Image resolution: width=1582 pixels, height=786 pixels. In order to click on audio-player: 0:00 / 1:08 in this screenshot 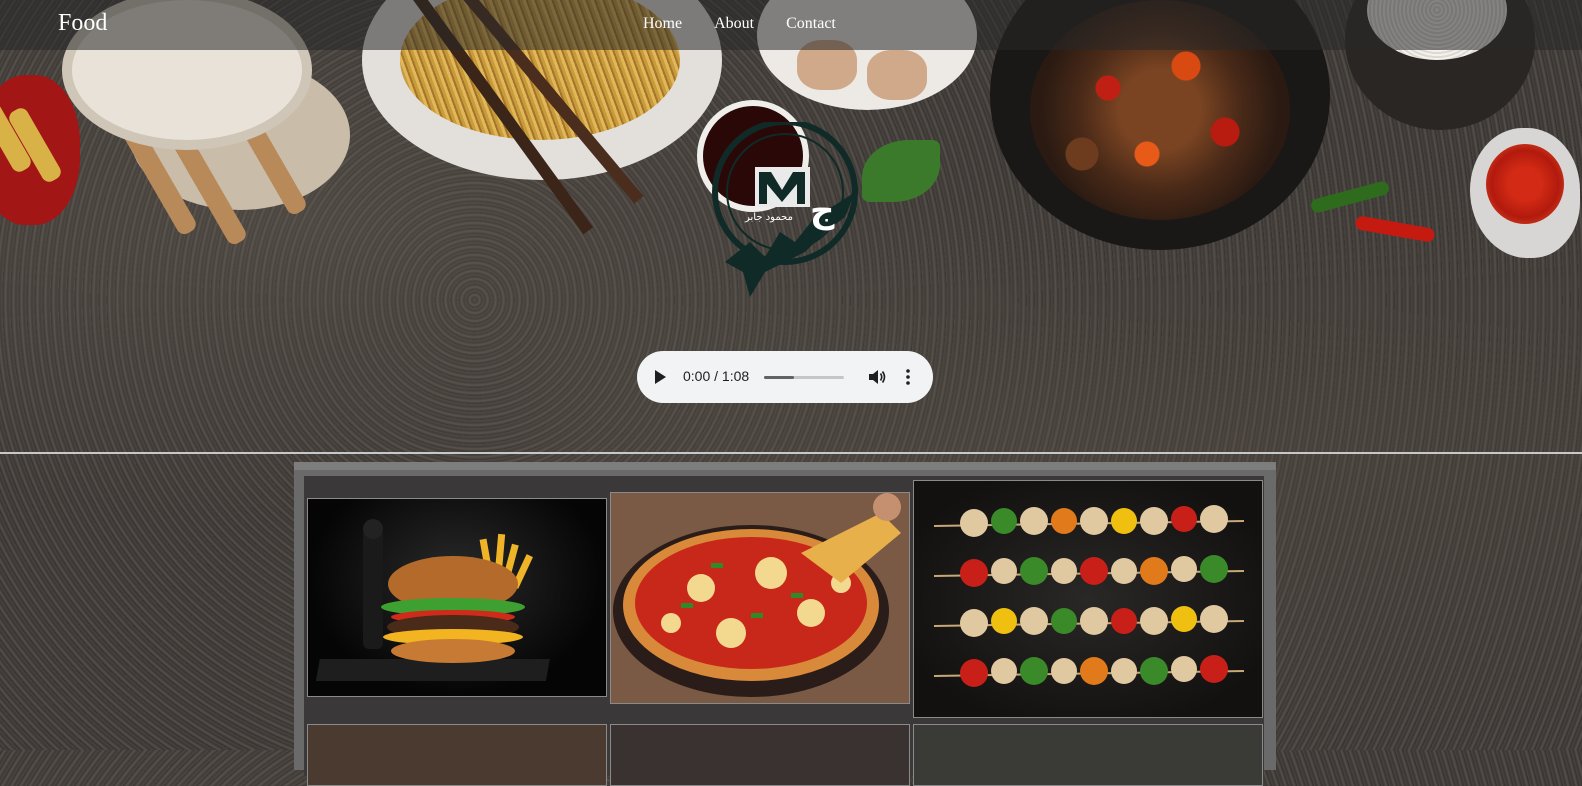, I will do `click(785, 377)`.